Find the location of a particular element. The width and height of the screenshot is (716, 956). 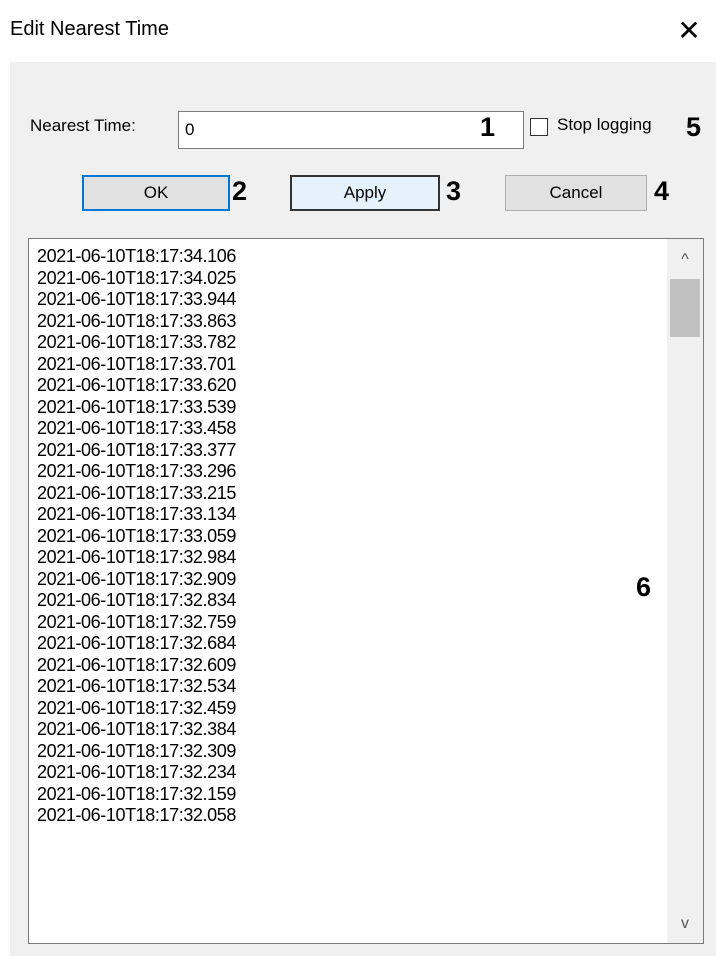

nearest-time-label: Nearest Time: is located at coordinates (83, 125).